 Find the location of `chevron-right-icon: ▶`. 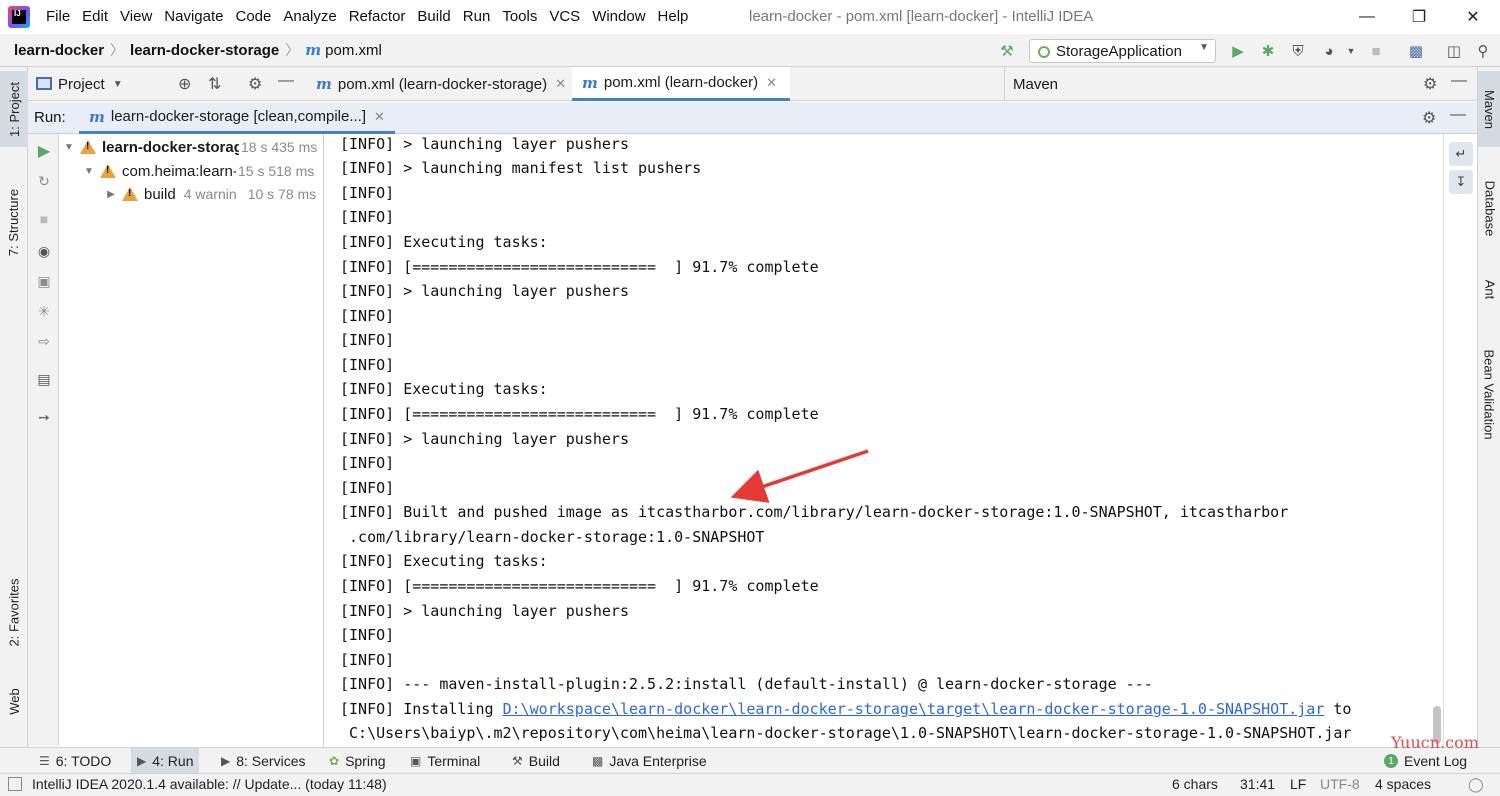

chevron-right-icon: ▶ is located at coordinates (111, 194).